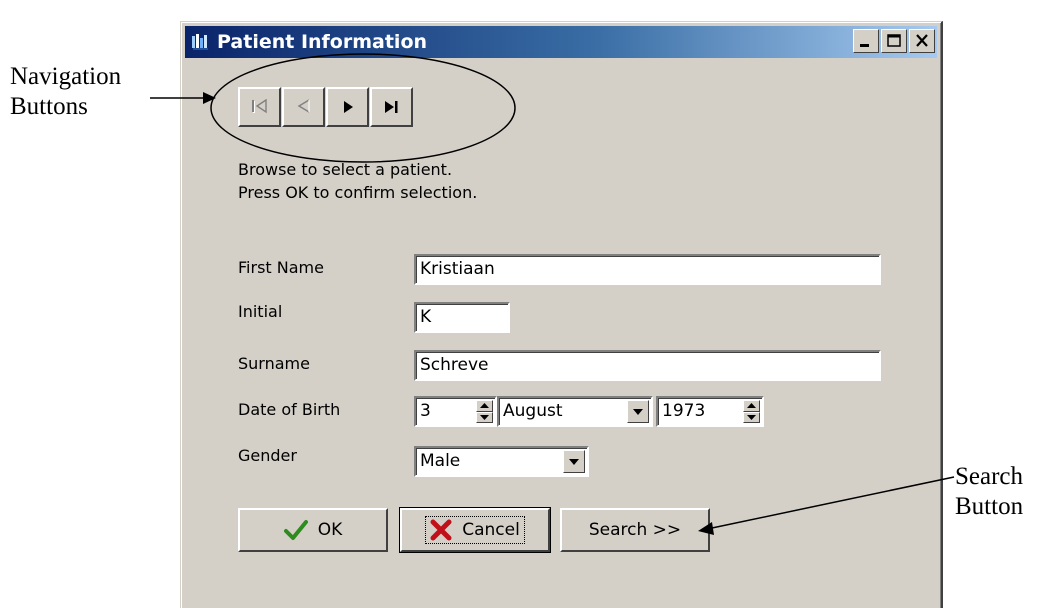  What do you see at coordinates (989, 476) in the screenshot?
I see `search-annotation-line1: Search` at bounding box center [989, 476].